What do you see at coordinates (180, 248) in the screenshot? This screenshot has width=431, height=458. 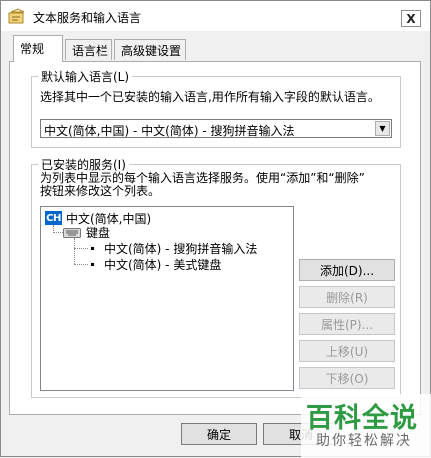 I see `tree-item-service: 中文(简体) - 搜狗拼音输入法` at bounding box center [180, 248].